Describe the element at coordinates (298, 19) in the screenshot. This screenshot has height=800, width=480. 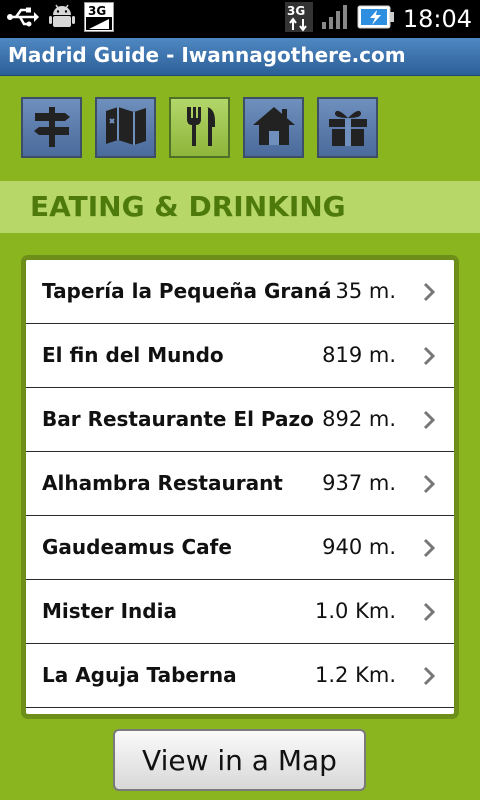
I see `3g-data-icon: 3G` at that location.